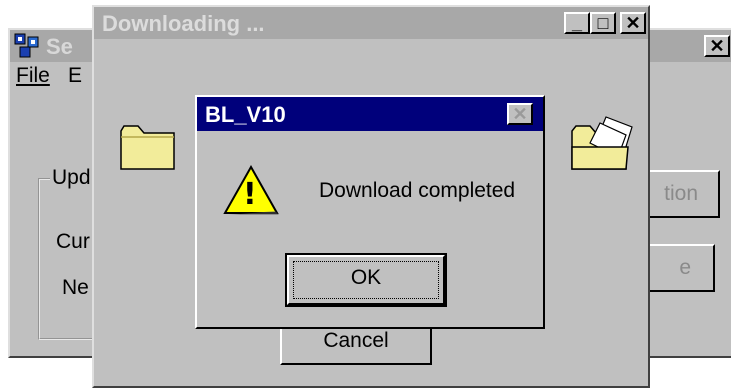 The width and height of the screenshot is (731, 388). I want to click on message-text: Download completed, so click(417, 190).